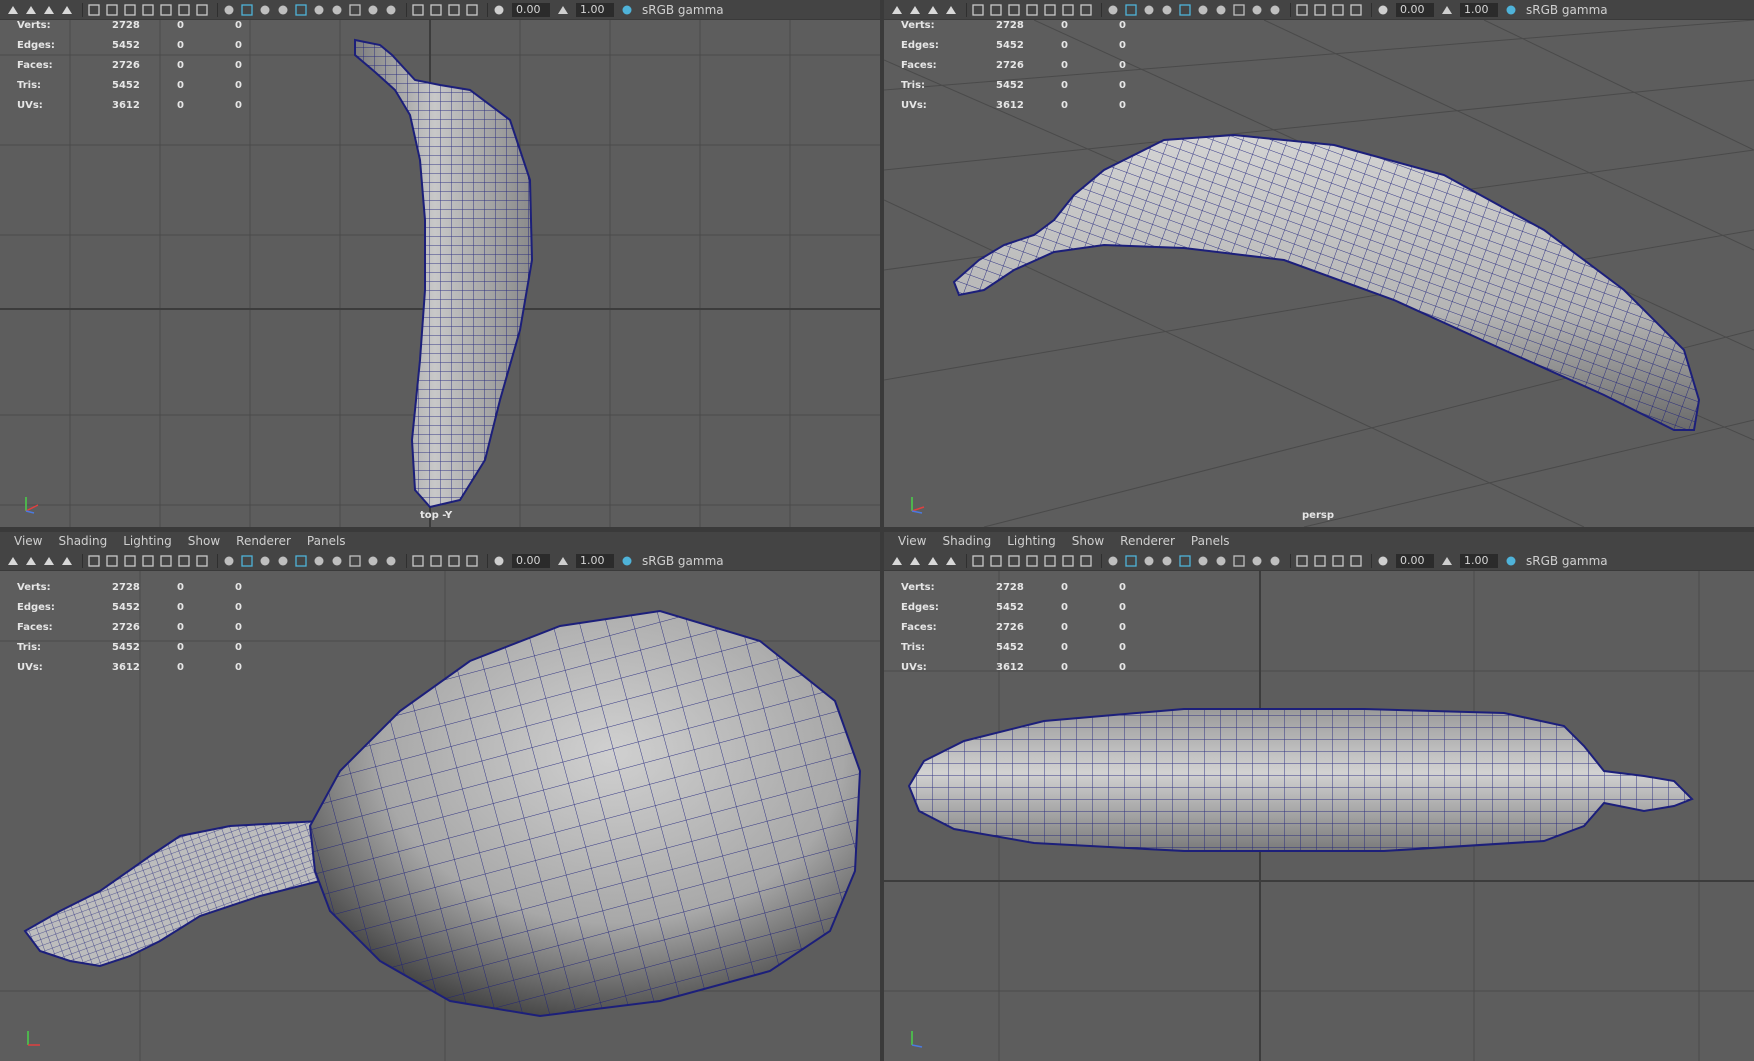  I want to click on gamma-icon, so click(563, 561).